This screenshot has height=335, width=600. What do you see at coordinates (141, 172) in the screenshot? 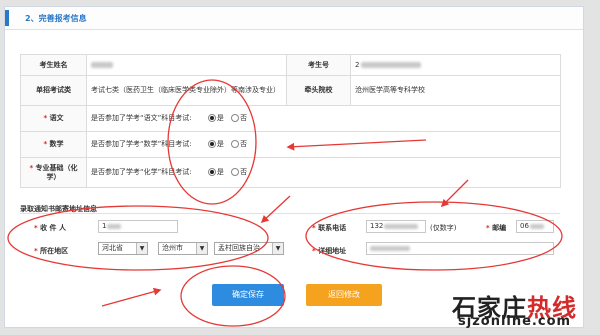
I see `chemistry-question: 是否参加了学考“化学”科目考试:` at bounding box center [141, 172].